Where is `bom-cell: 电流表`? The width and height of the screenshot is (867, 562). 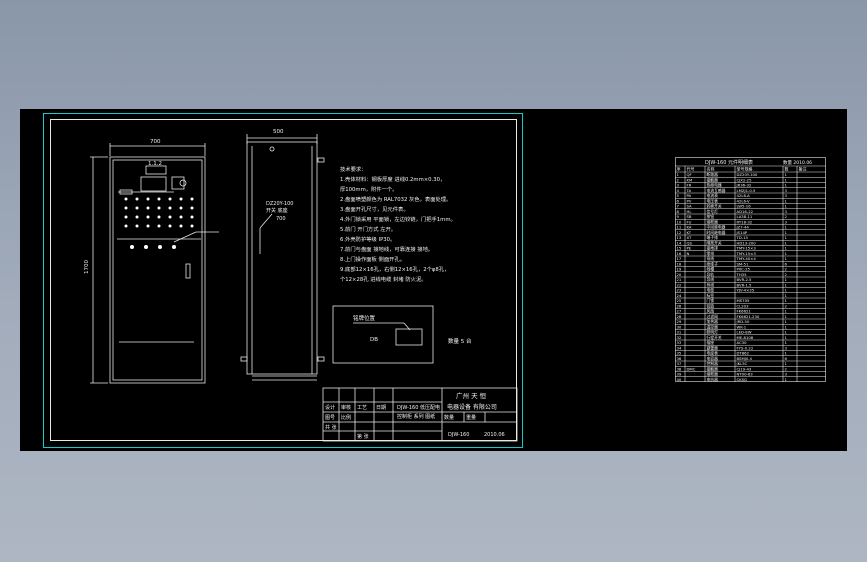
bom-cell: 电流表 is located at coordinates (713, 195).